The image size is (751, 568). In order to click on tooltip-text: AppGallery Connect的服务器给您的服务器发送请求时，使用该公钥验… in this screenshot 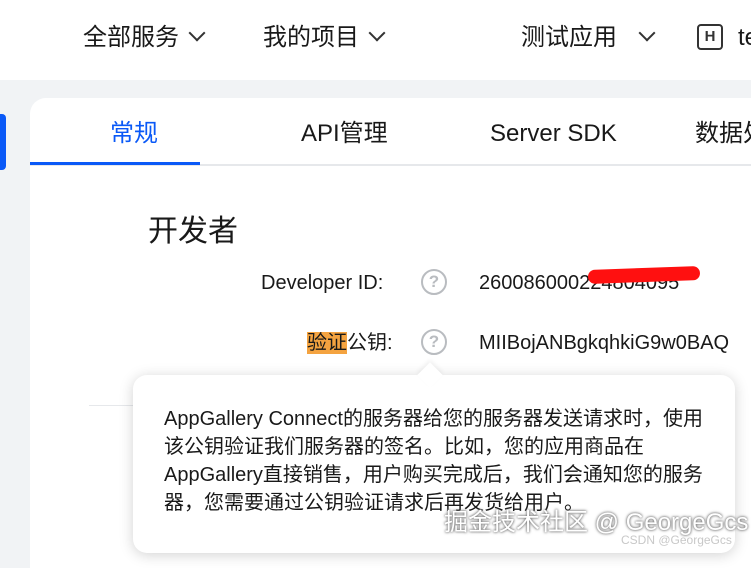, I will do `click(433, 461)`.